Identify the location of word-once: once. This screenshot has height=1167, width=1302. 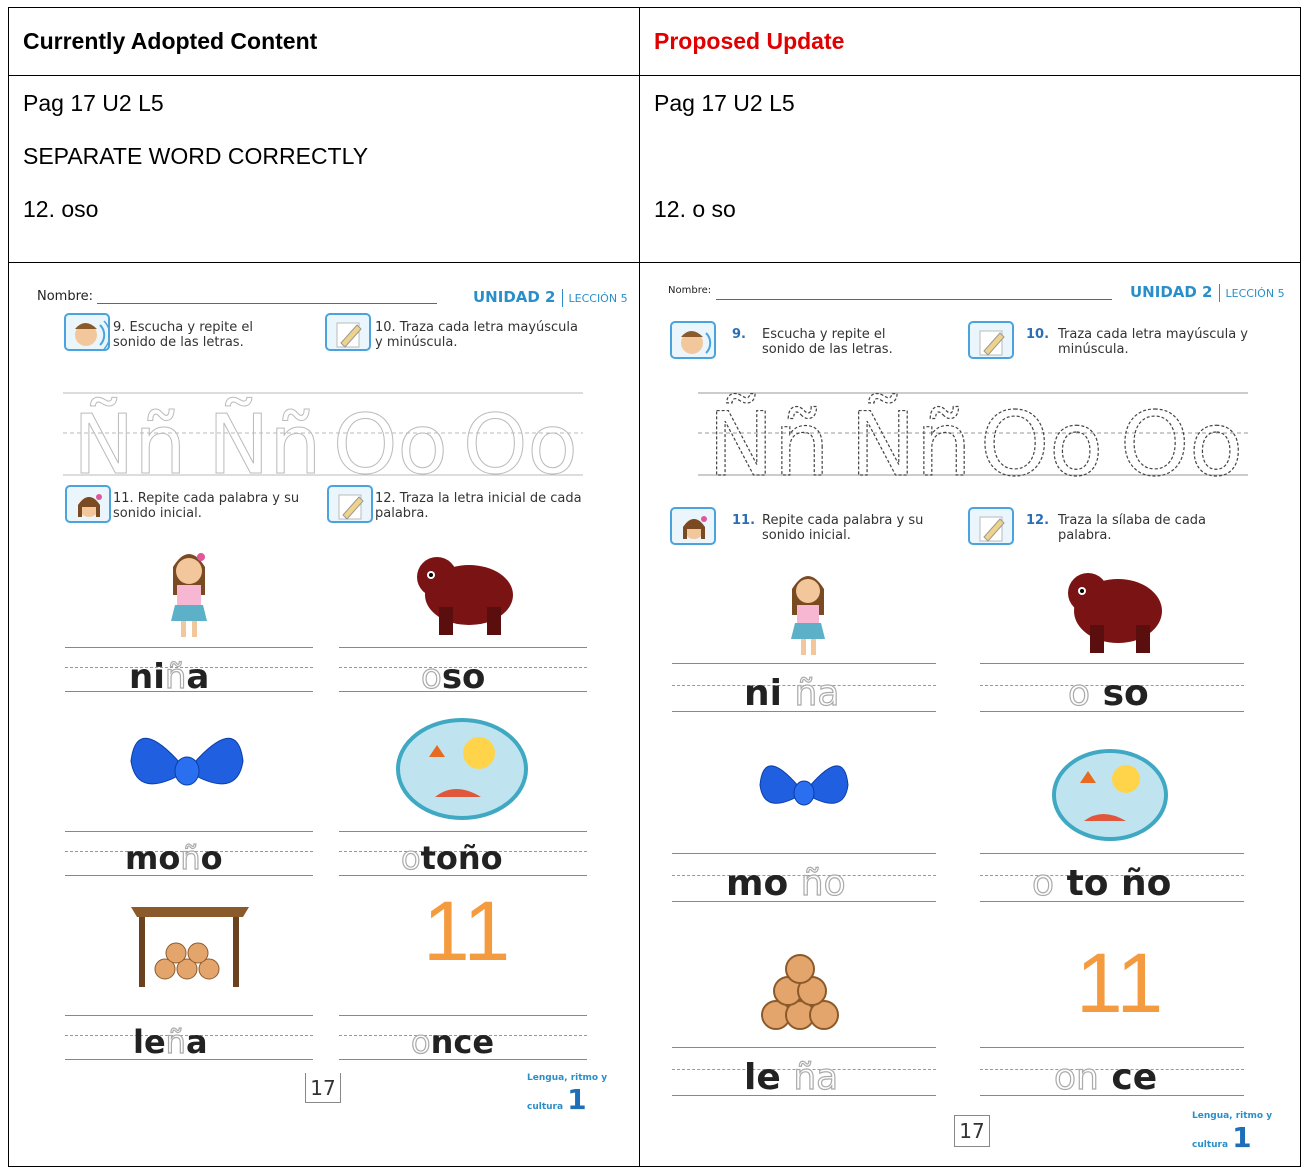
(452, 1041).